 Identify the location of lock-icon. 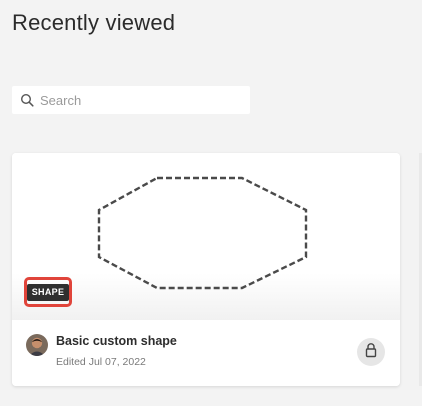
(371, 352).